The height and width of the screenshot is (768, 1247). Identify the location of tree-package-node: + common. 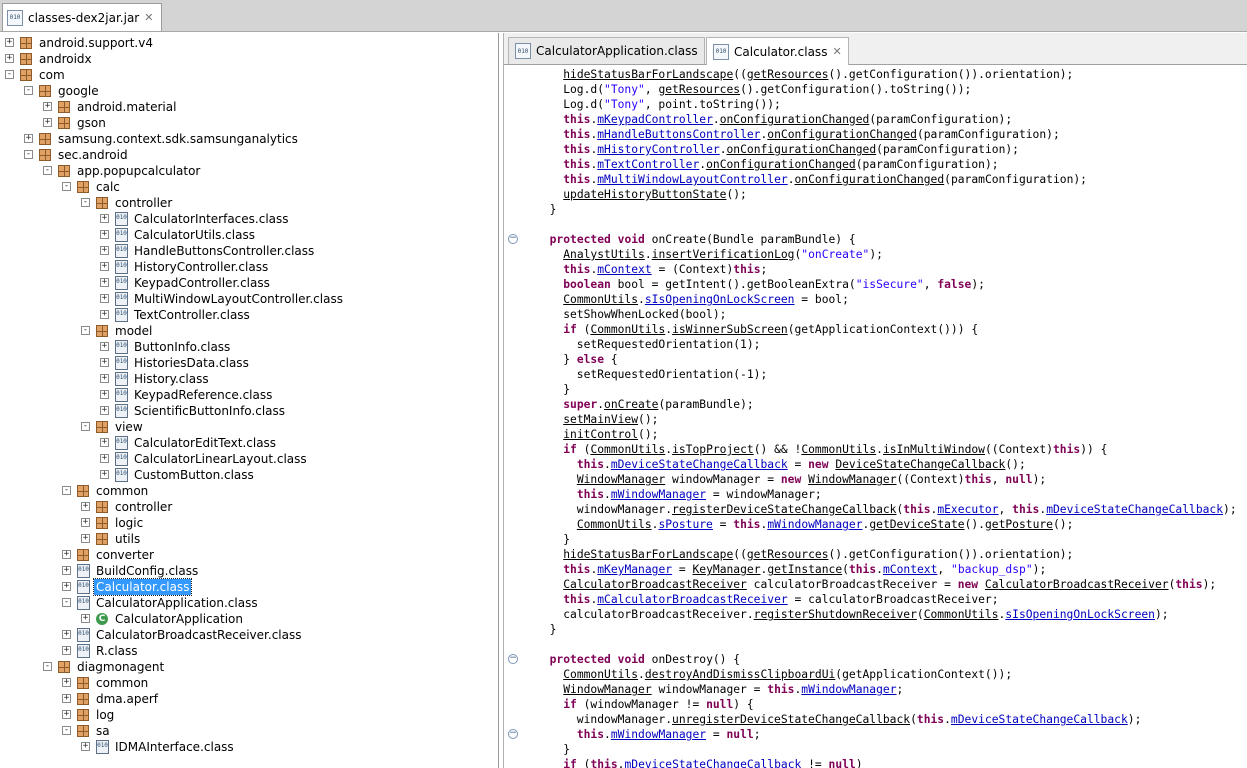
(249, 683).